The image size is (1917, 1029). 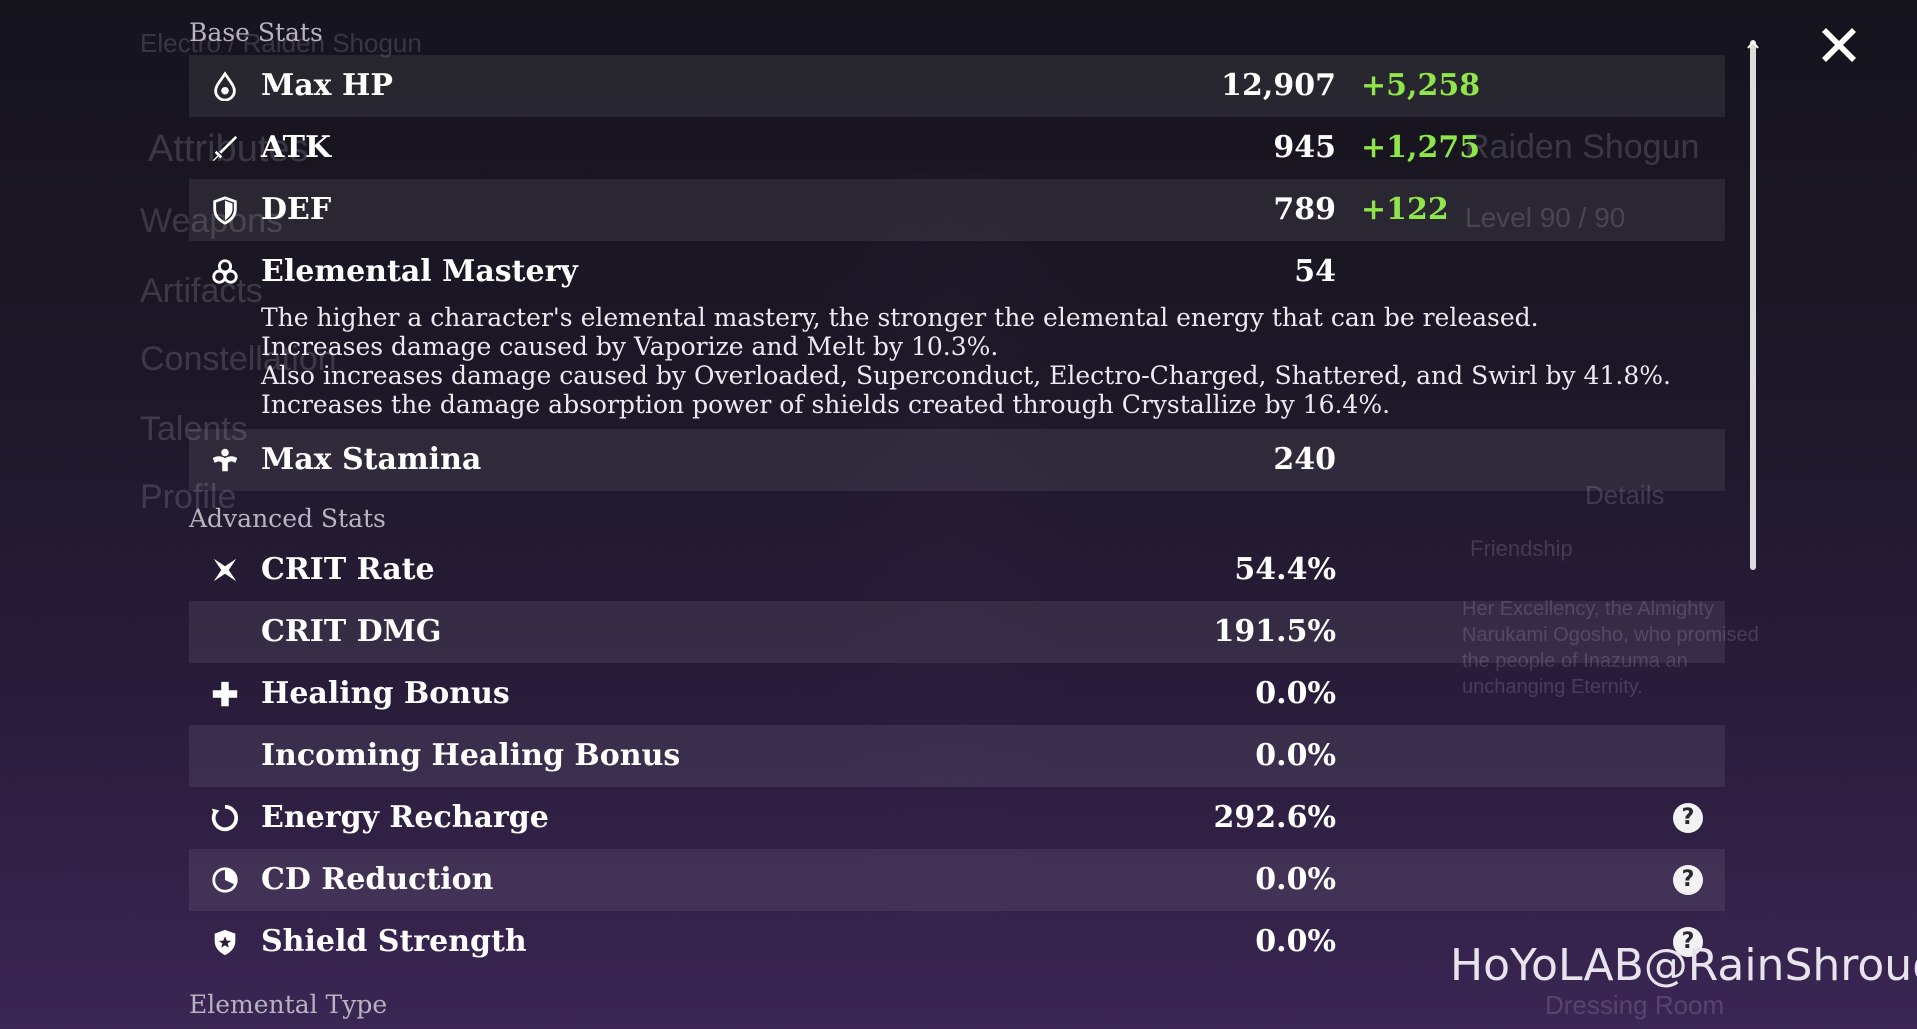 What do you see at coordinates (471, 755) in the screenshot?
I see `stat-label: Incoming Healing Bonus` at bounding box center [471, 755].